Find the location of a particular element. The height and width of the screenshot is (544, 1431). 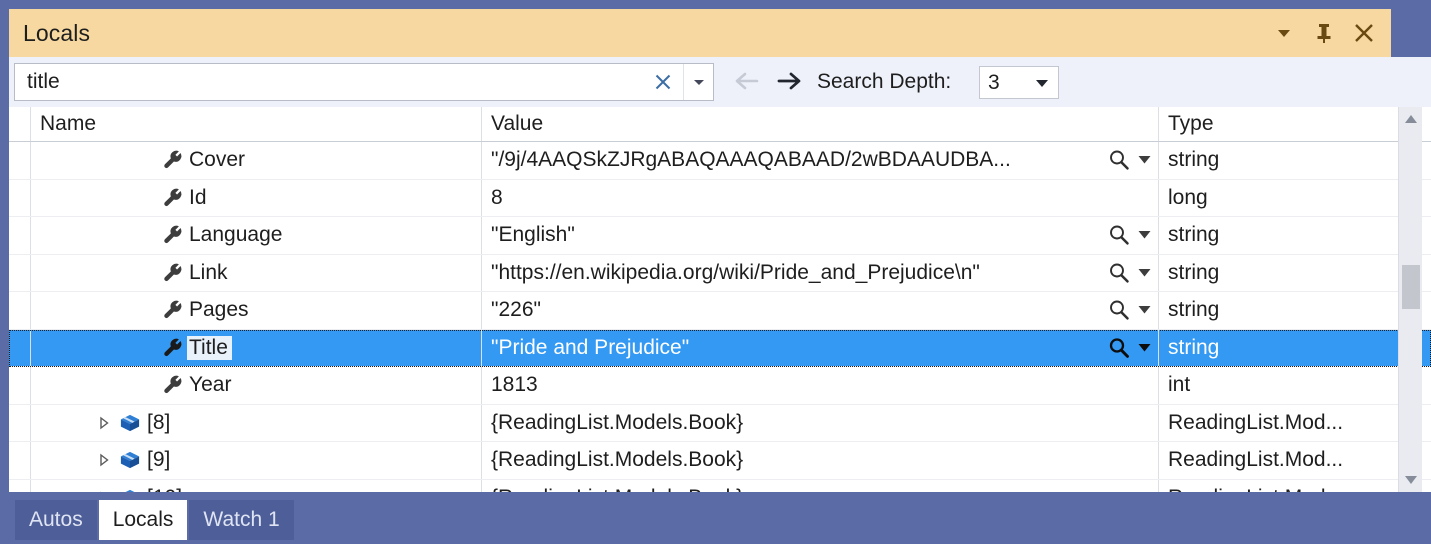

cell-value: "Pride and Prejudice" is located at coordinates (820, 348).